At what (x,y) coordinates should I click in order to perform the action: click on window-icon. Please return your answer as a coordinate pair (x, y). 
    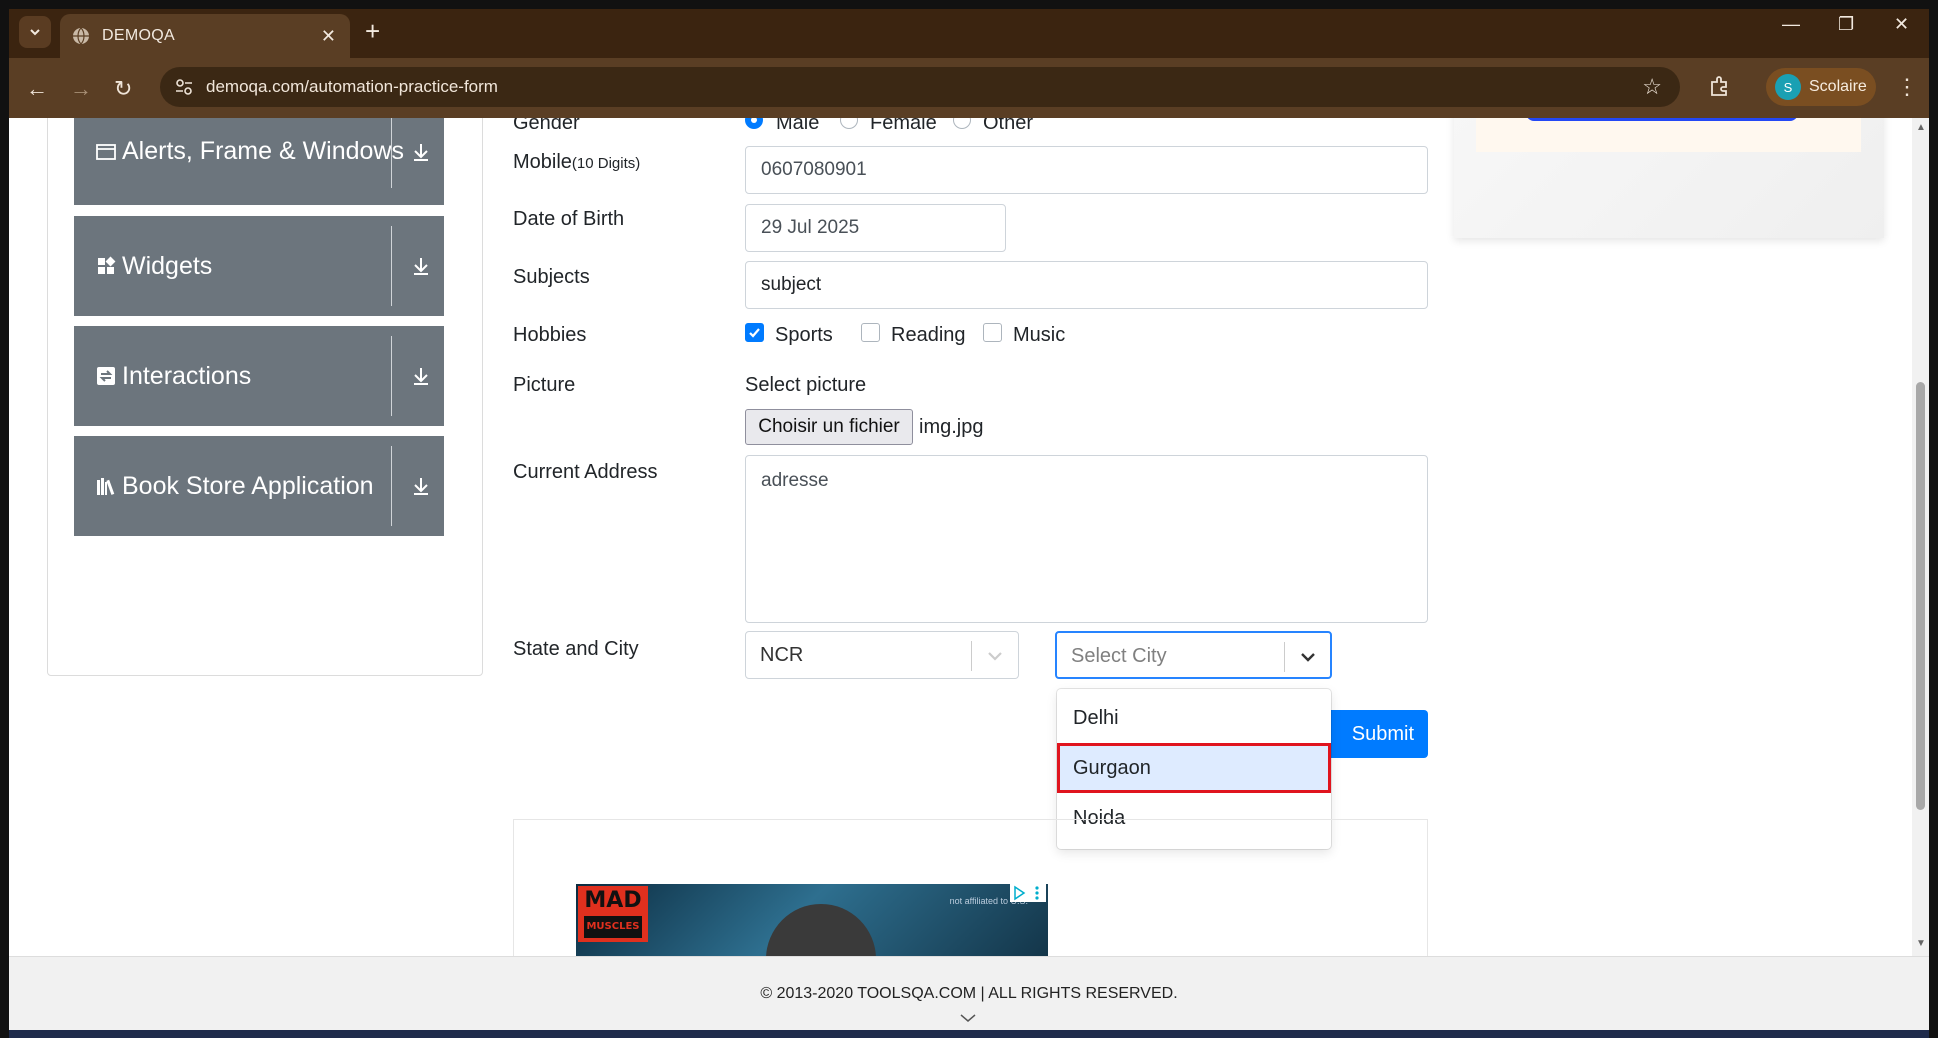
    Looking at the image, I should click on (106, 151).